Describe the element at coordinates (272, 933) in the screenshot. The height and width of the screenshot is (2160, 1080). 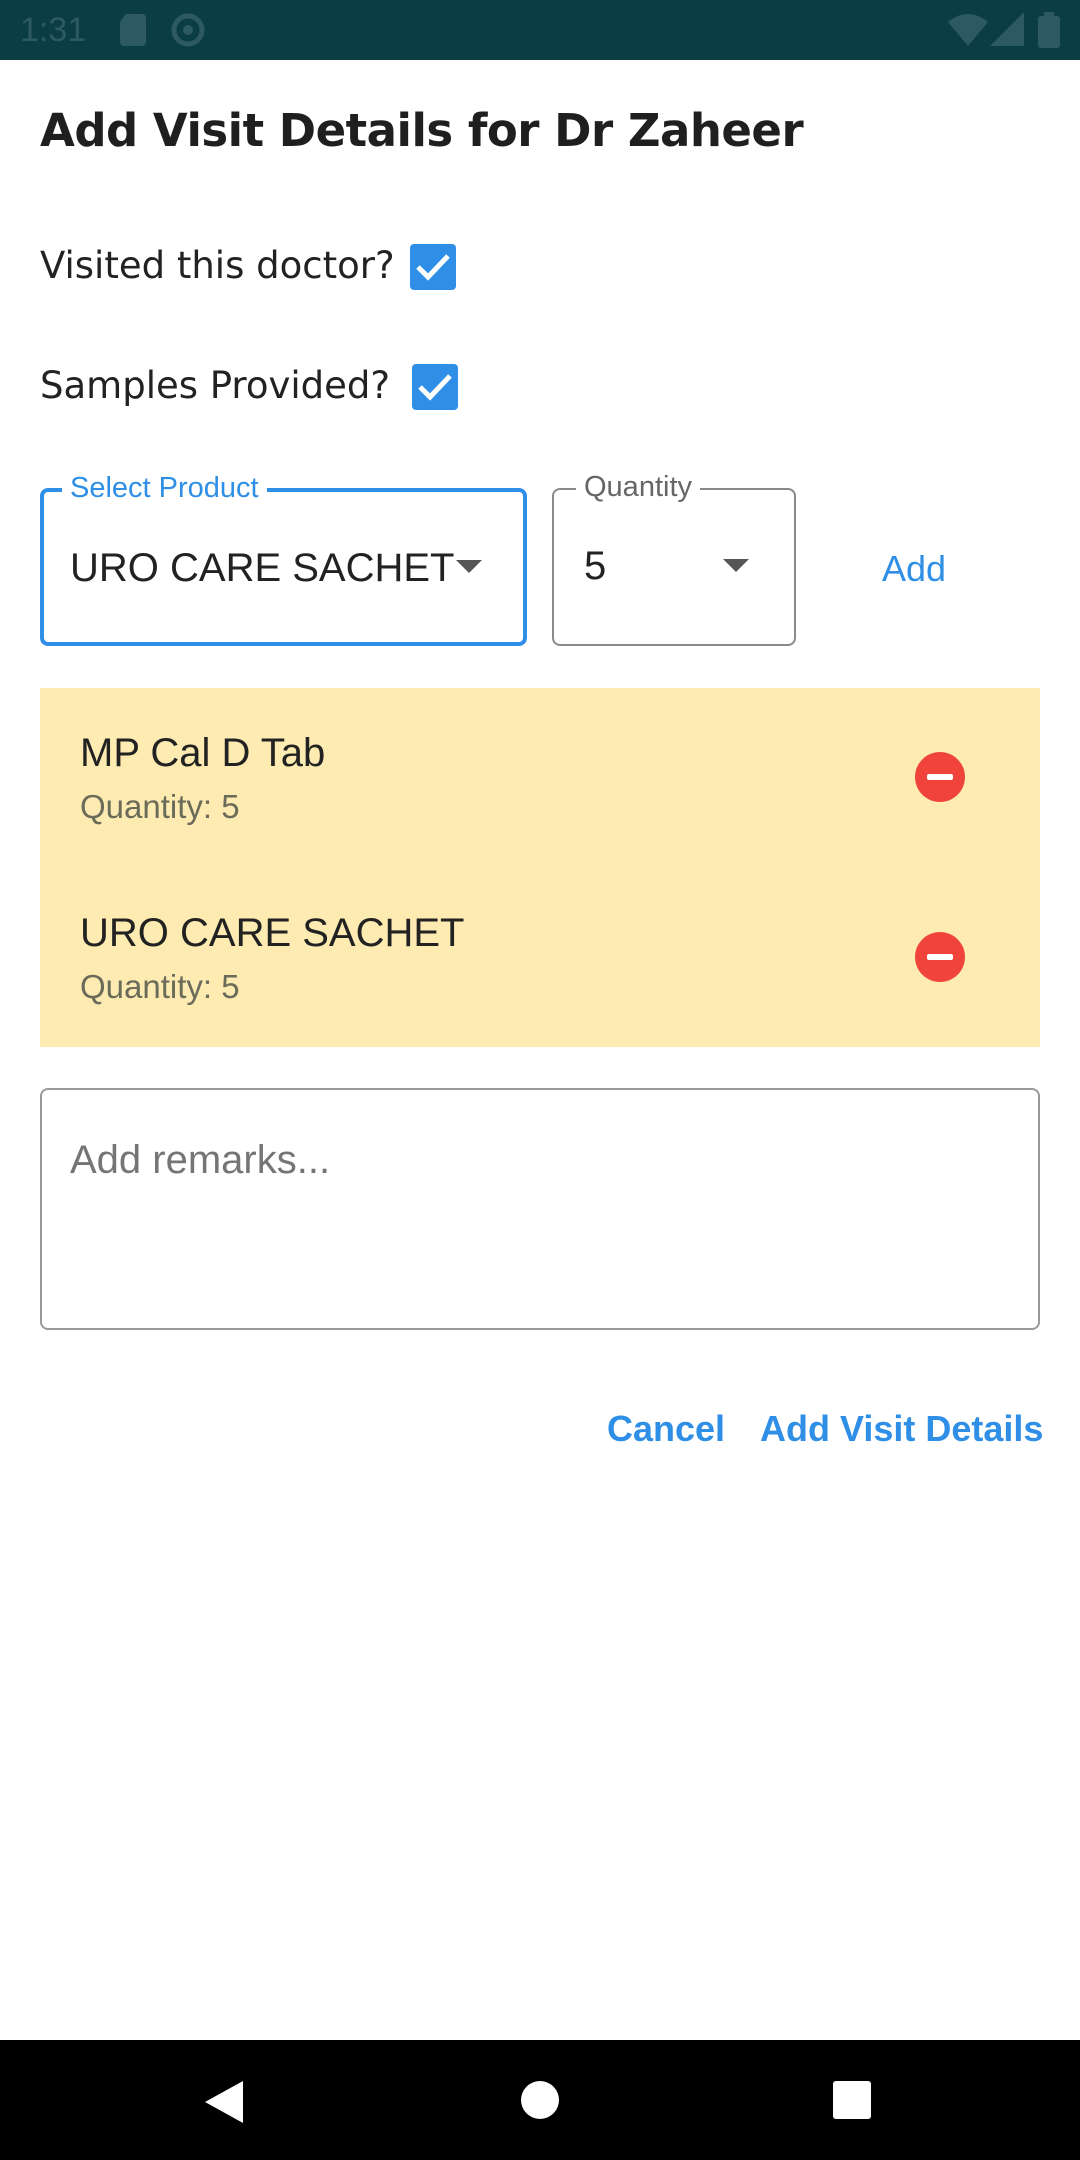
I see `item-name: URO CARE SACHET` at that location.